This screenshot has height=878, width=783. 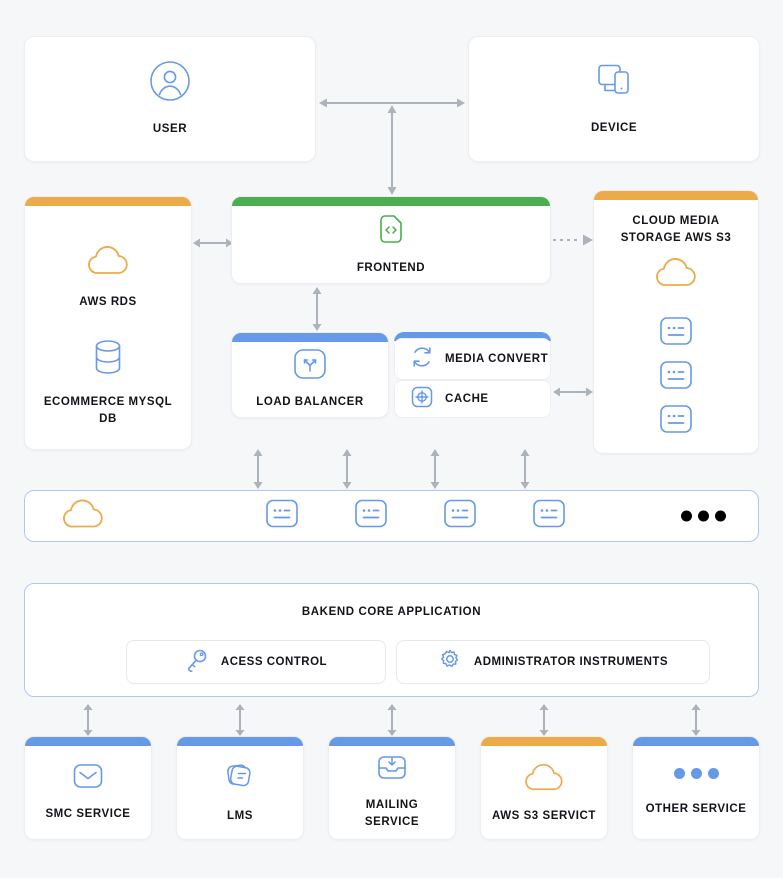 I want to click on cloud-media-storage-panel: CLOUD MEDIA STORAGE AWS S3, so click(x=676, y=322).